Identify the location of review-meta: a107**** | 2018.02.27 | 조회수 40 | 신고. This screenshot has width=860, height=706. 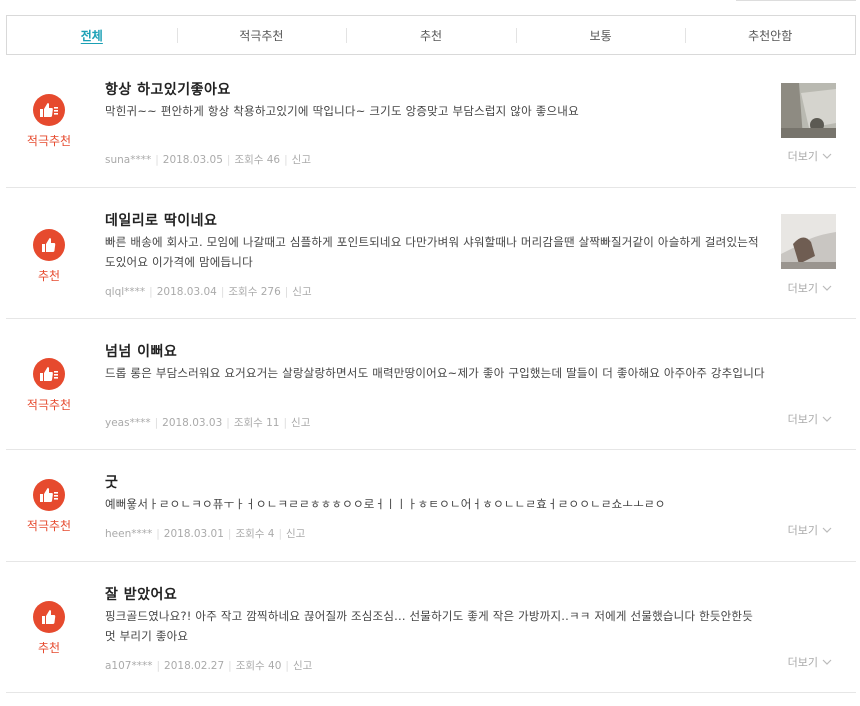
(209, 666).